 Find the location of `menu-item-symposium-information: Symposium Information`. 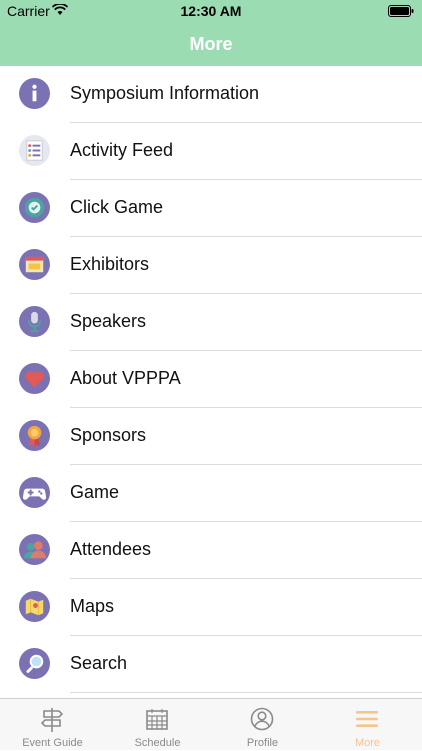

menu-item-symposium-information: Symposium Information is located at coordinates (211, 94).